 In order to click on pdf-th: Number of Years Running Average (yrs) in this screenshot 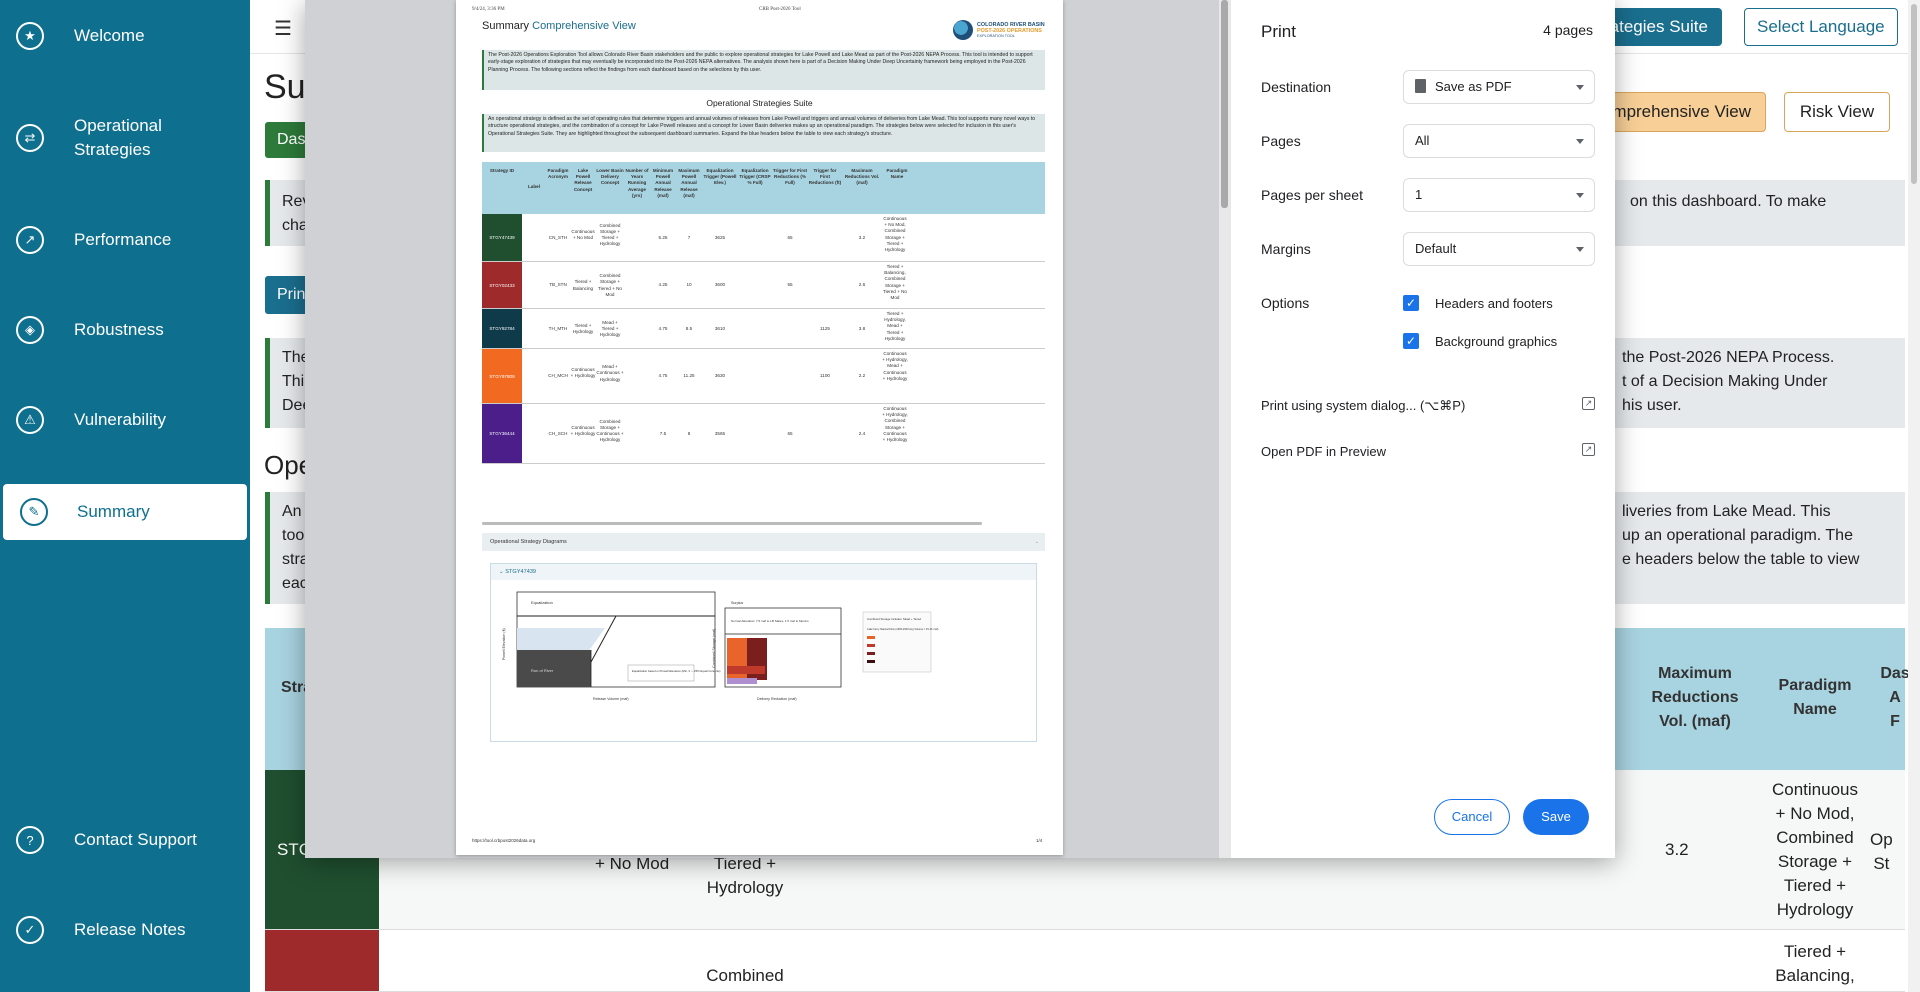, I will do `click(637, 183)`.